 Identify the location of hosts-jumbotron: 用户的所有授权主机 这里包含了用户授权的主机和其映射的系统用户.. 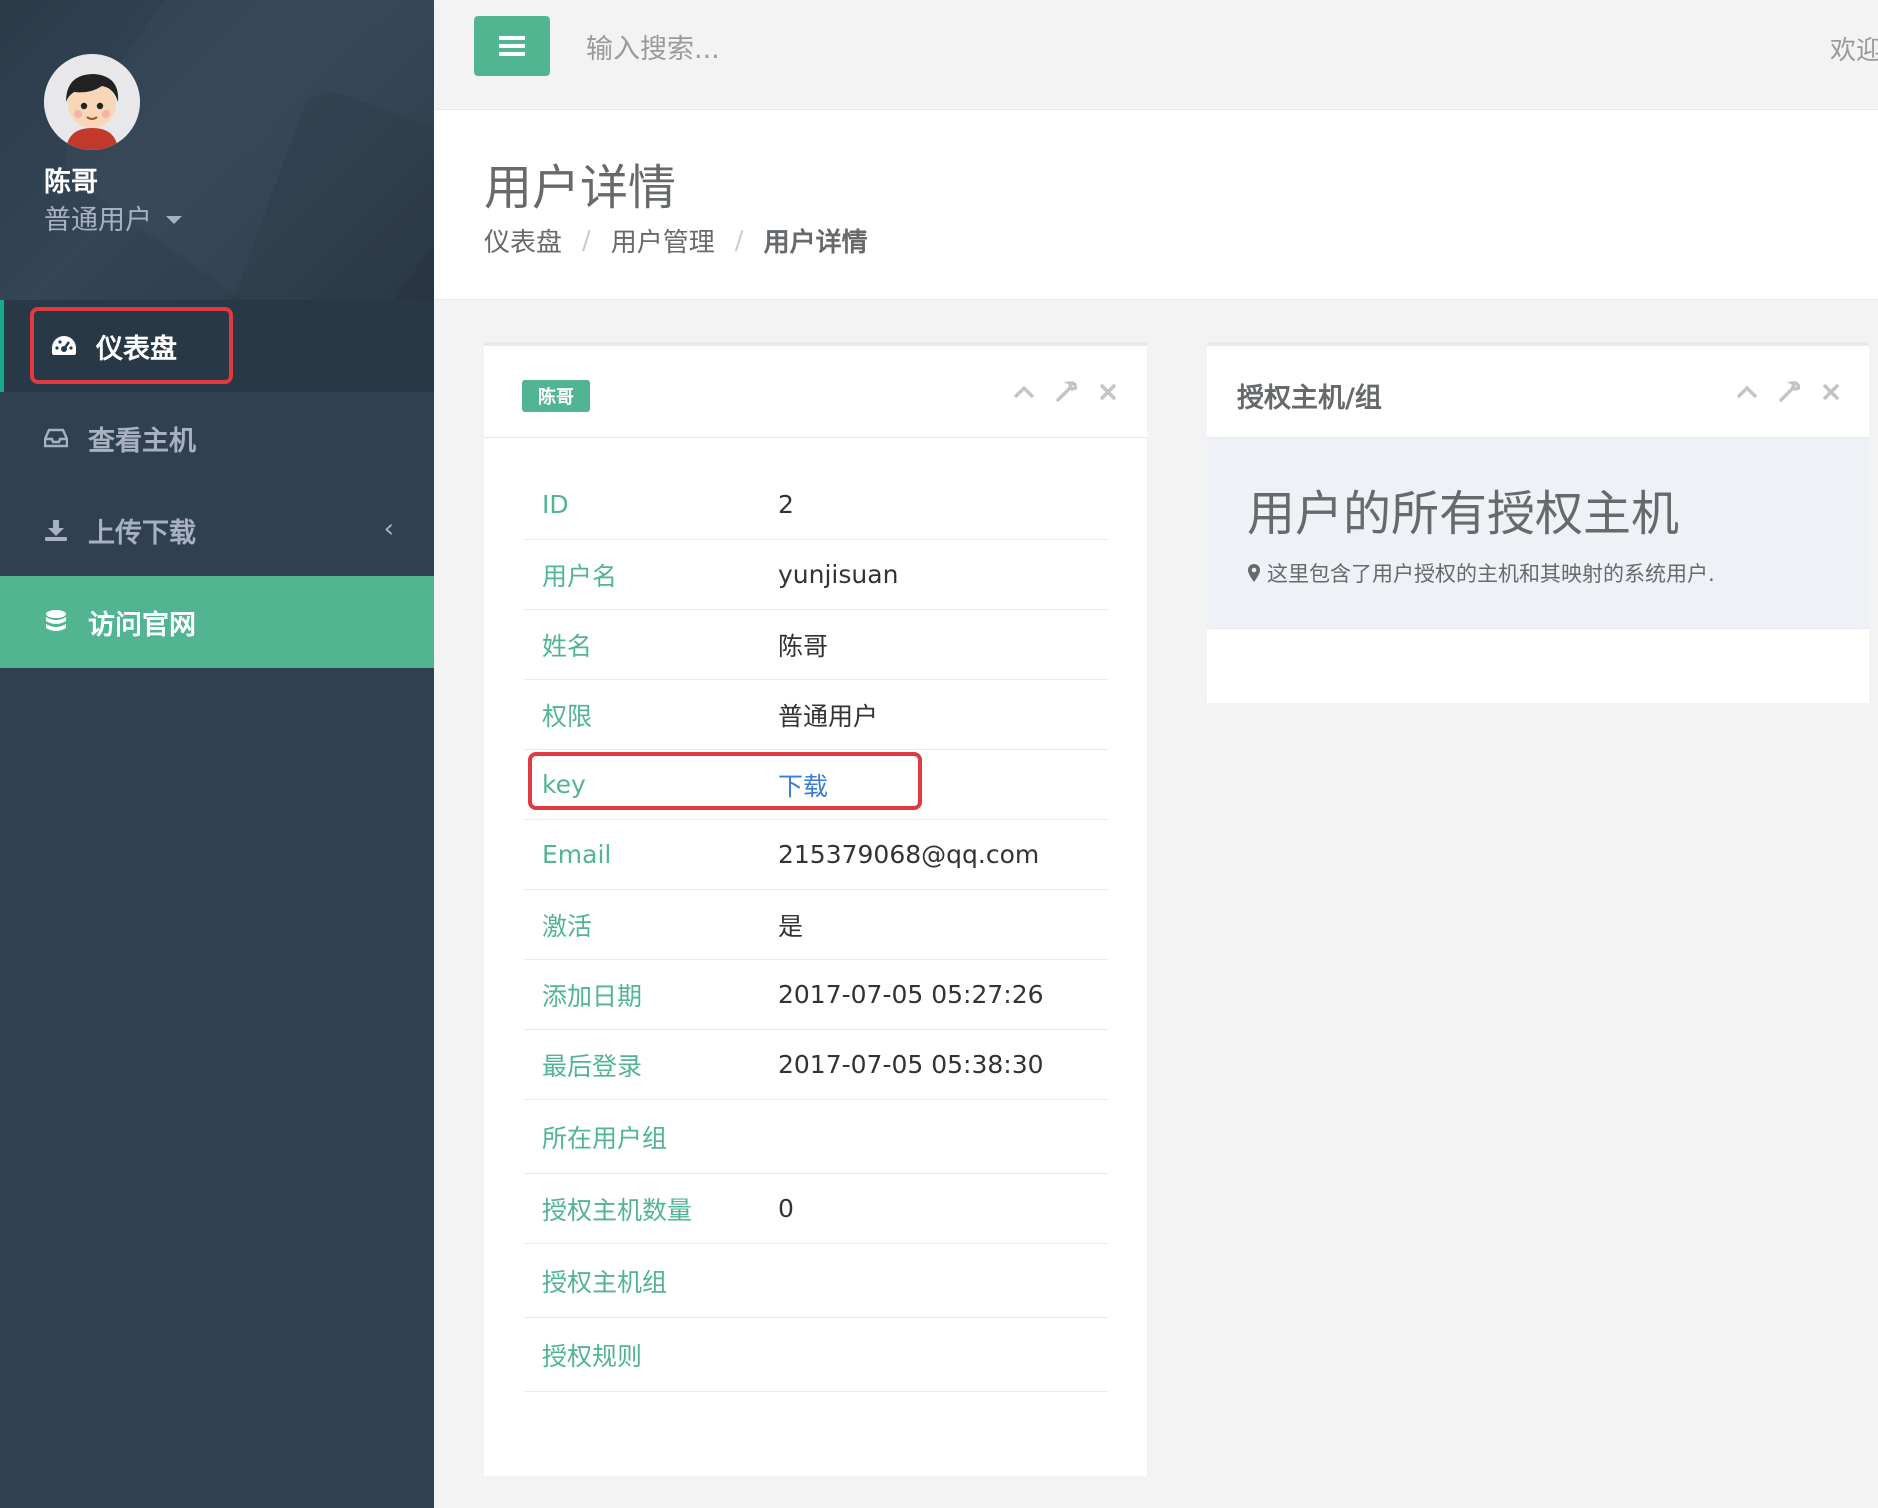
(1538, 533).